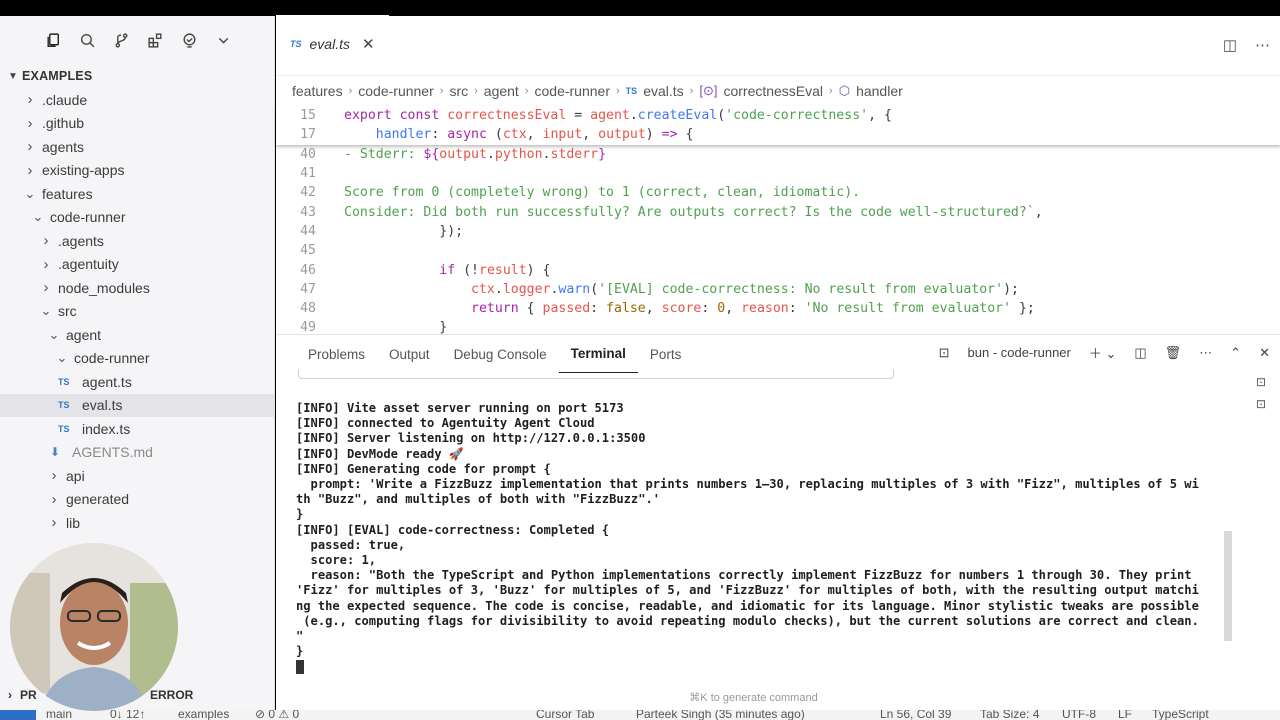  I want to click on new-terminal-icon: ＋ ⌄, so click(1103, 352).